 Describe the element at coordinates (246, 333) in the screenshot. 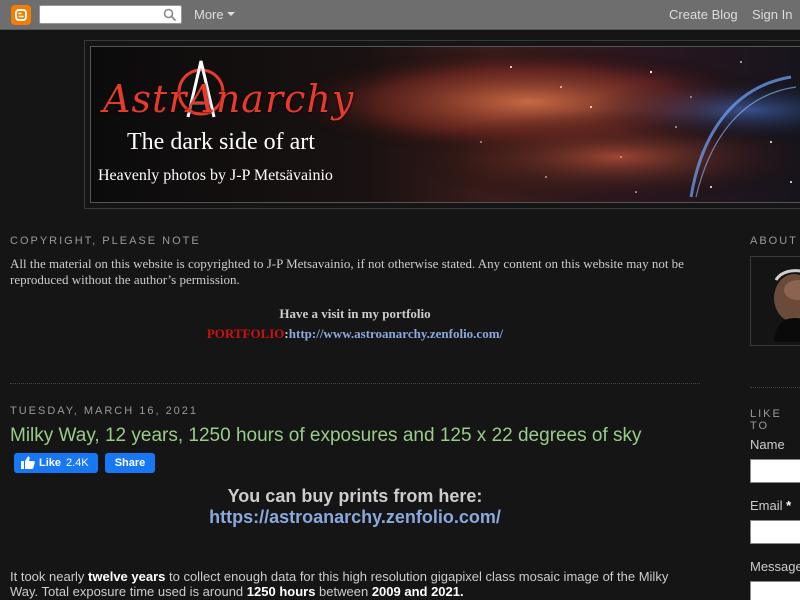

I see `portfolio-label: PORTFOLIO` at that location.